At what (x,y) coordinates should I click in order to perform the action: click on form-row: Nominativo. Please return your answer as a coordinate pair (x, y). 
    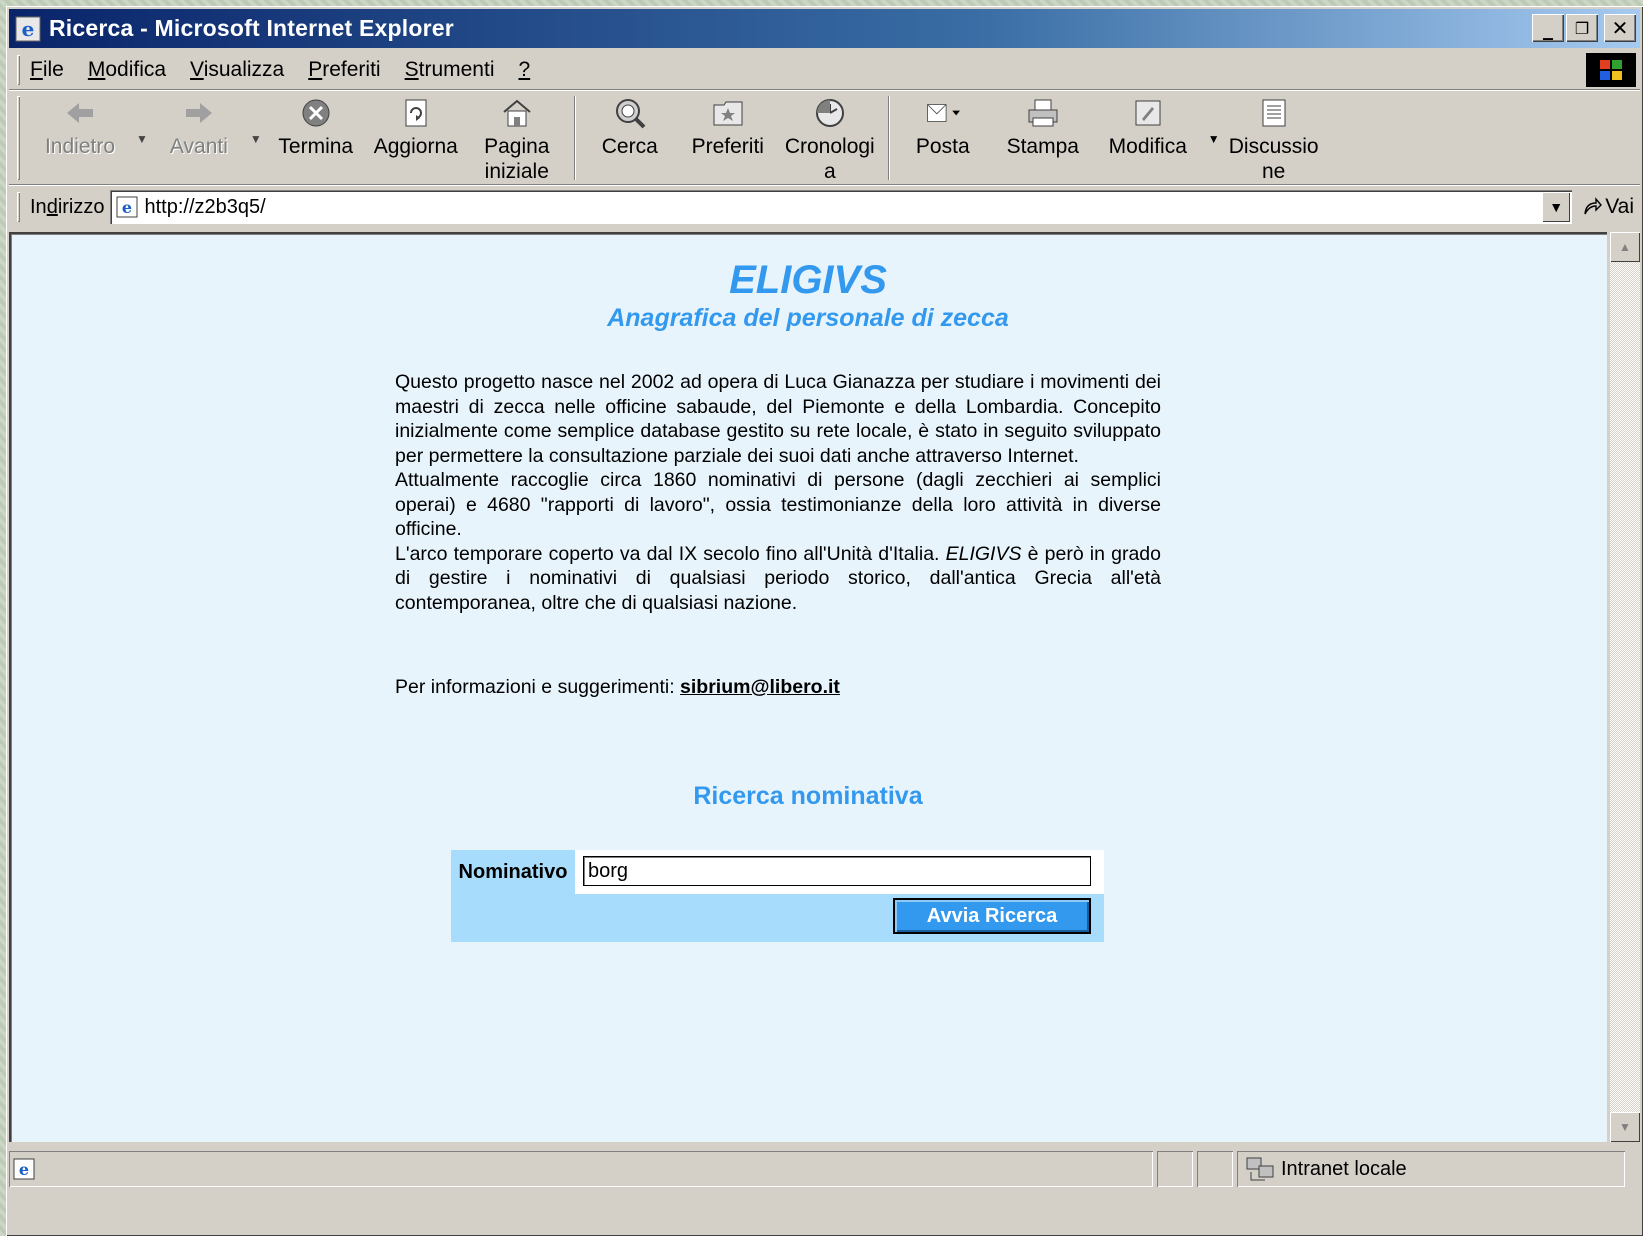
    Looking at the image, I should click on (777, 872).